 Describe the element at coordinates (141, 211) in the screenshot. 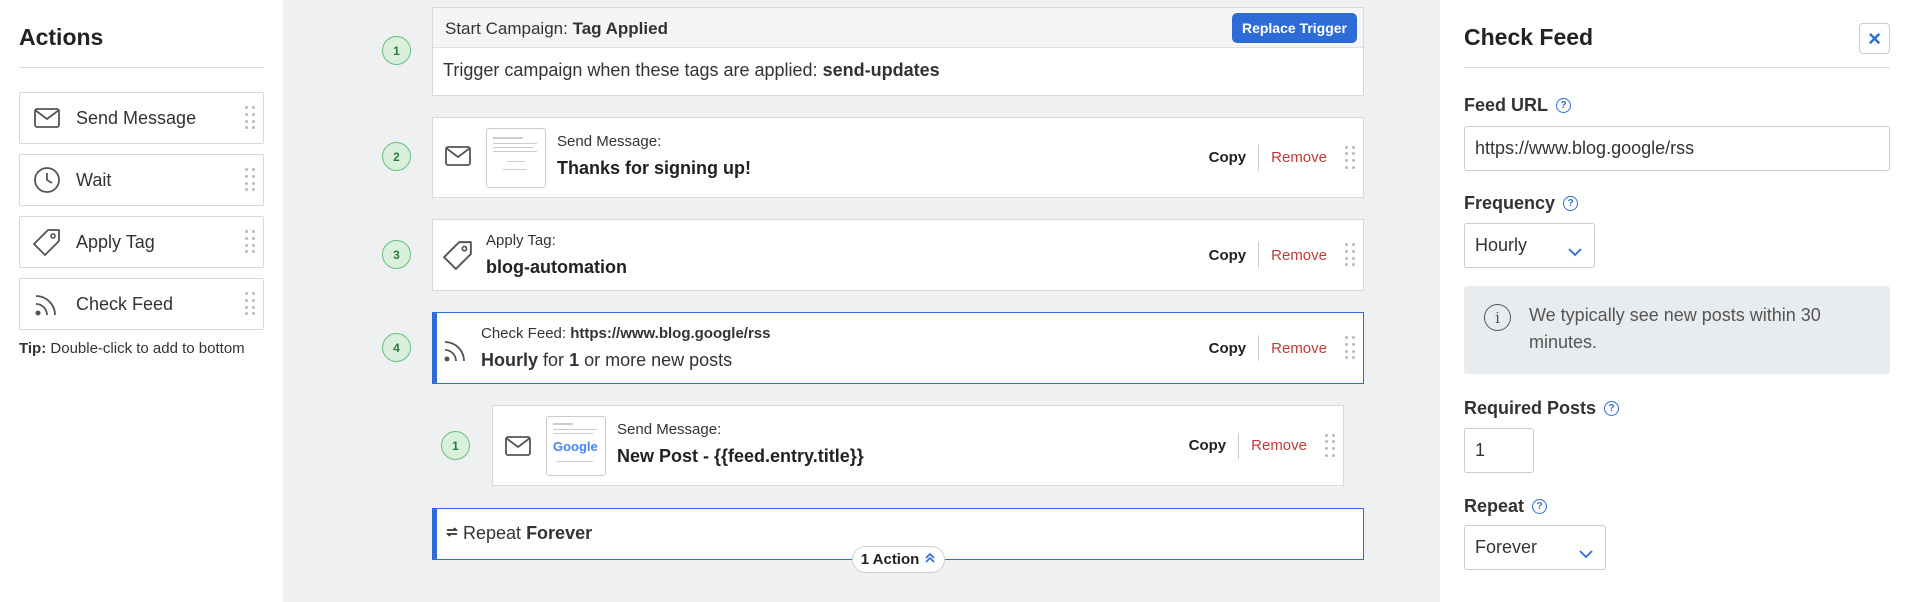

I see `action-list: Send Message Wait Apply Tag Check Feed` at that location.